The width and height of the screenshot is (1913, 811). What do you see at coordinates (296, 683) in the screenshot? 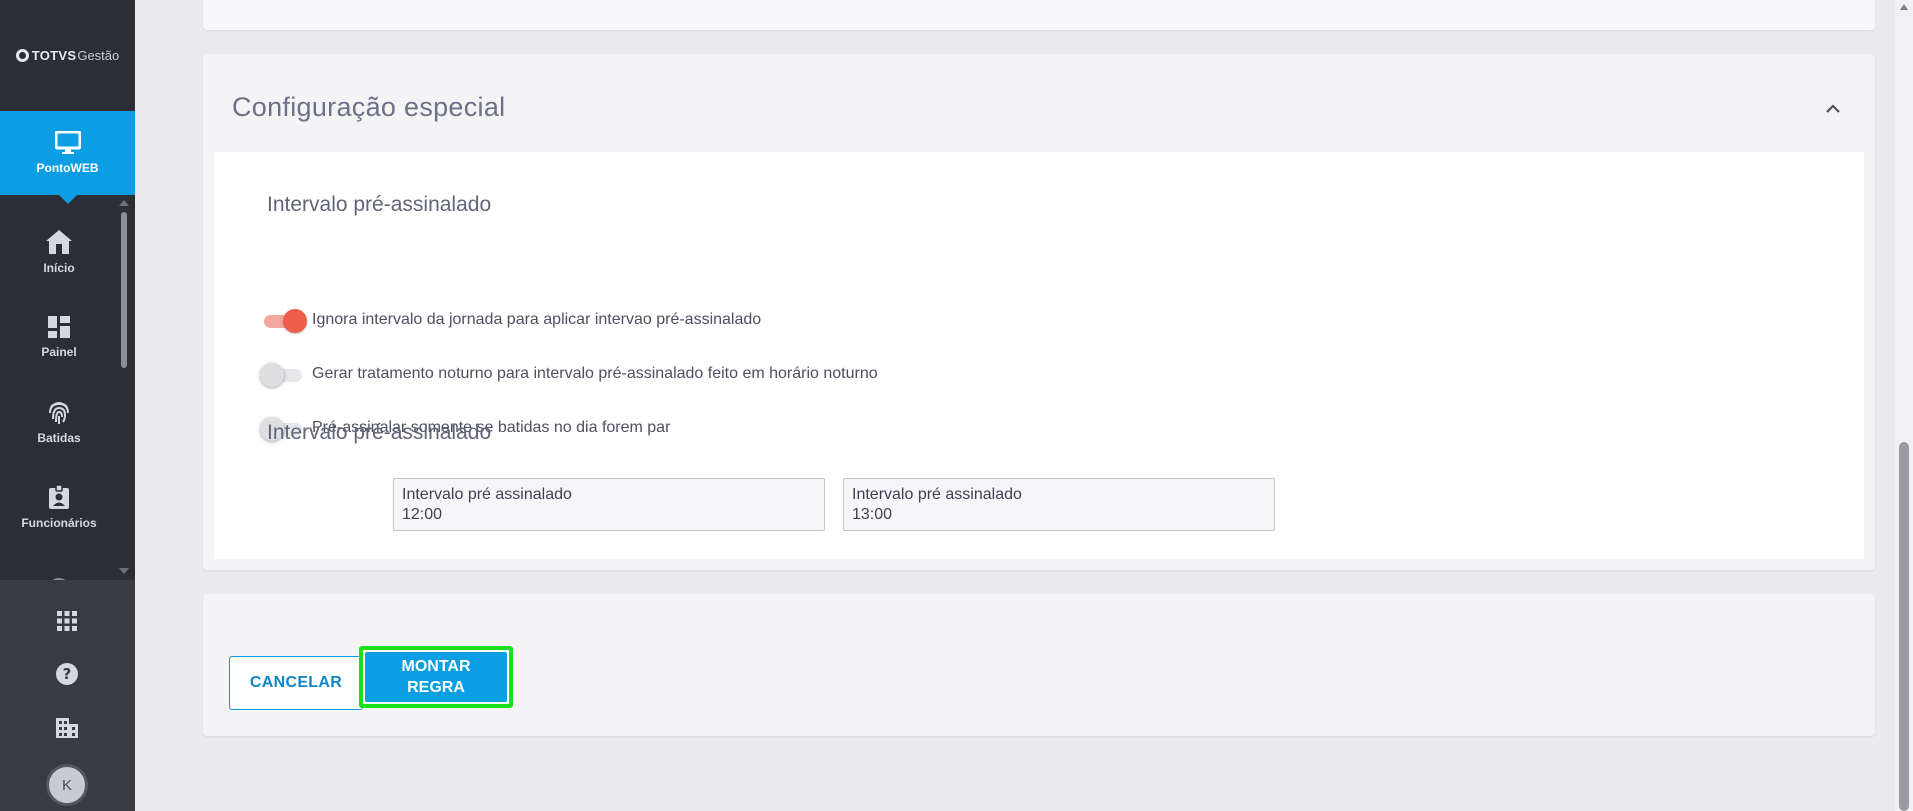
I see `cancel-button: CANCELAR` at bounding box center [296, 683].